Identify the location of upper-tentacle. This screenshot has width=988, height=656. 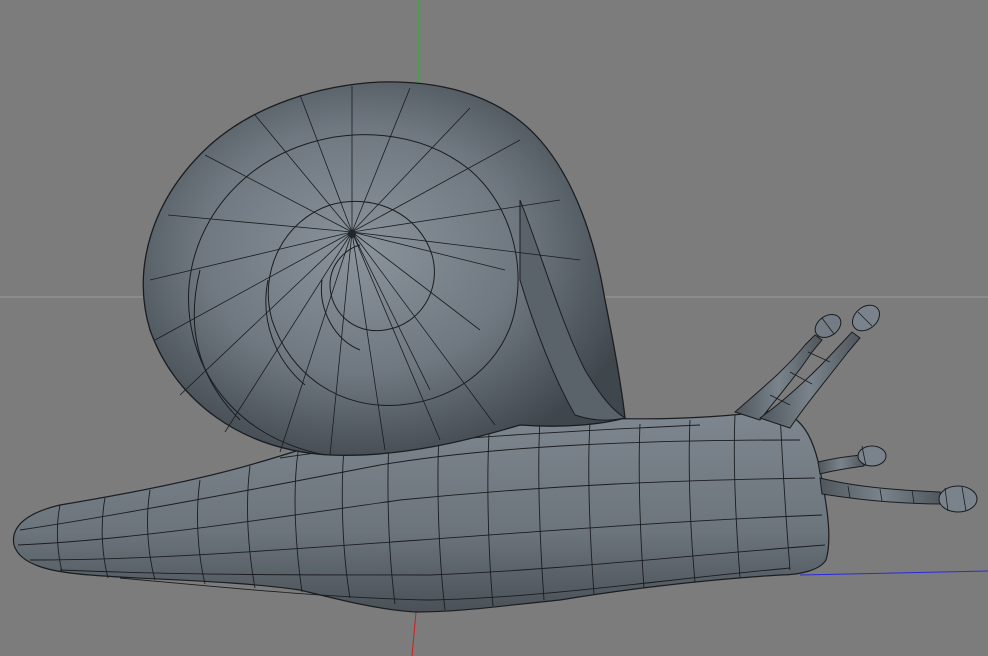
(841, 464).